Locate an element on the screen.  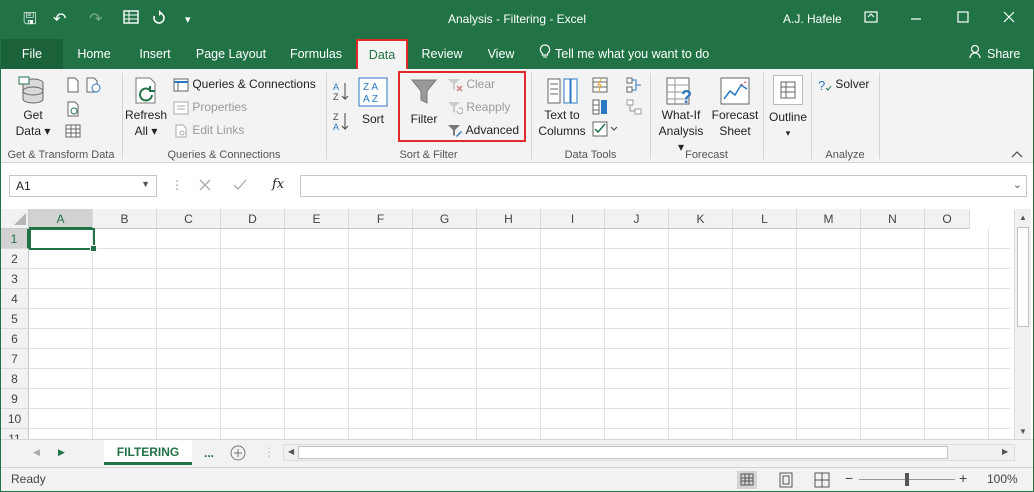
queries-connections-button: Queries & Connections is located at coordinates (244, 84).